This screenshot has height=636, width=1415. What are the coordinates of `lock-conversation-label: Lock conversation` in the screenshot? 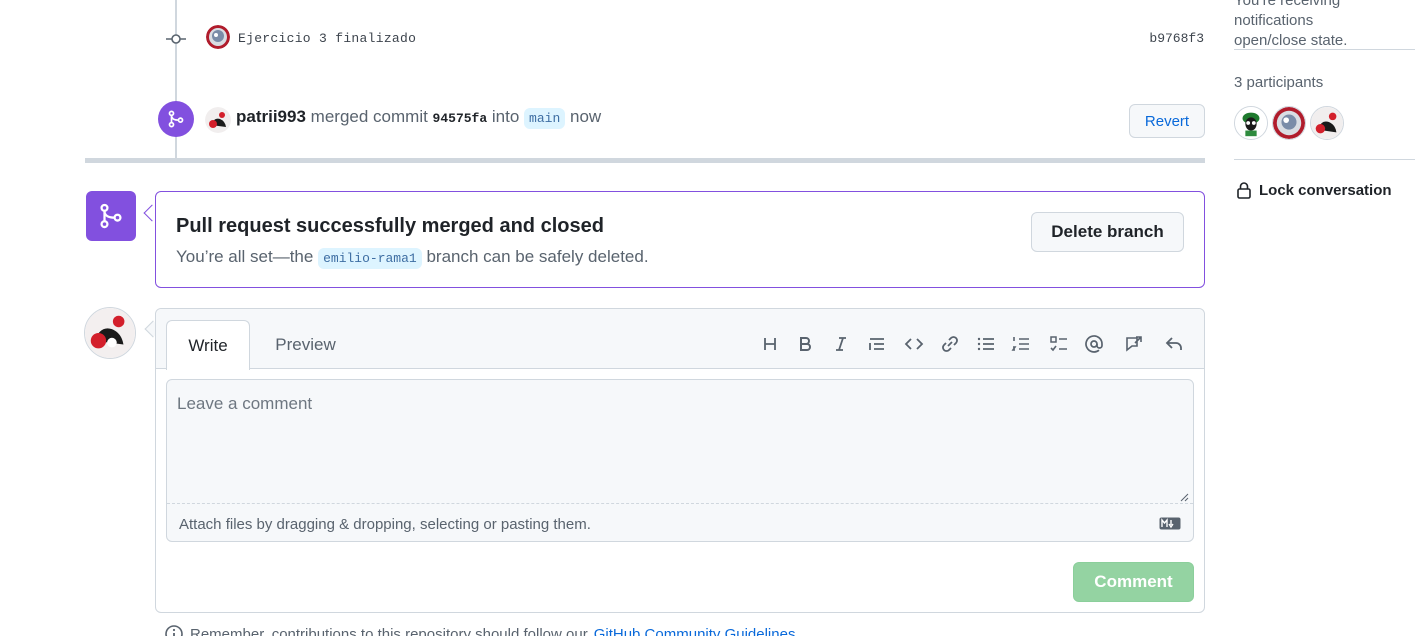 It's located at (1325, 190).